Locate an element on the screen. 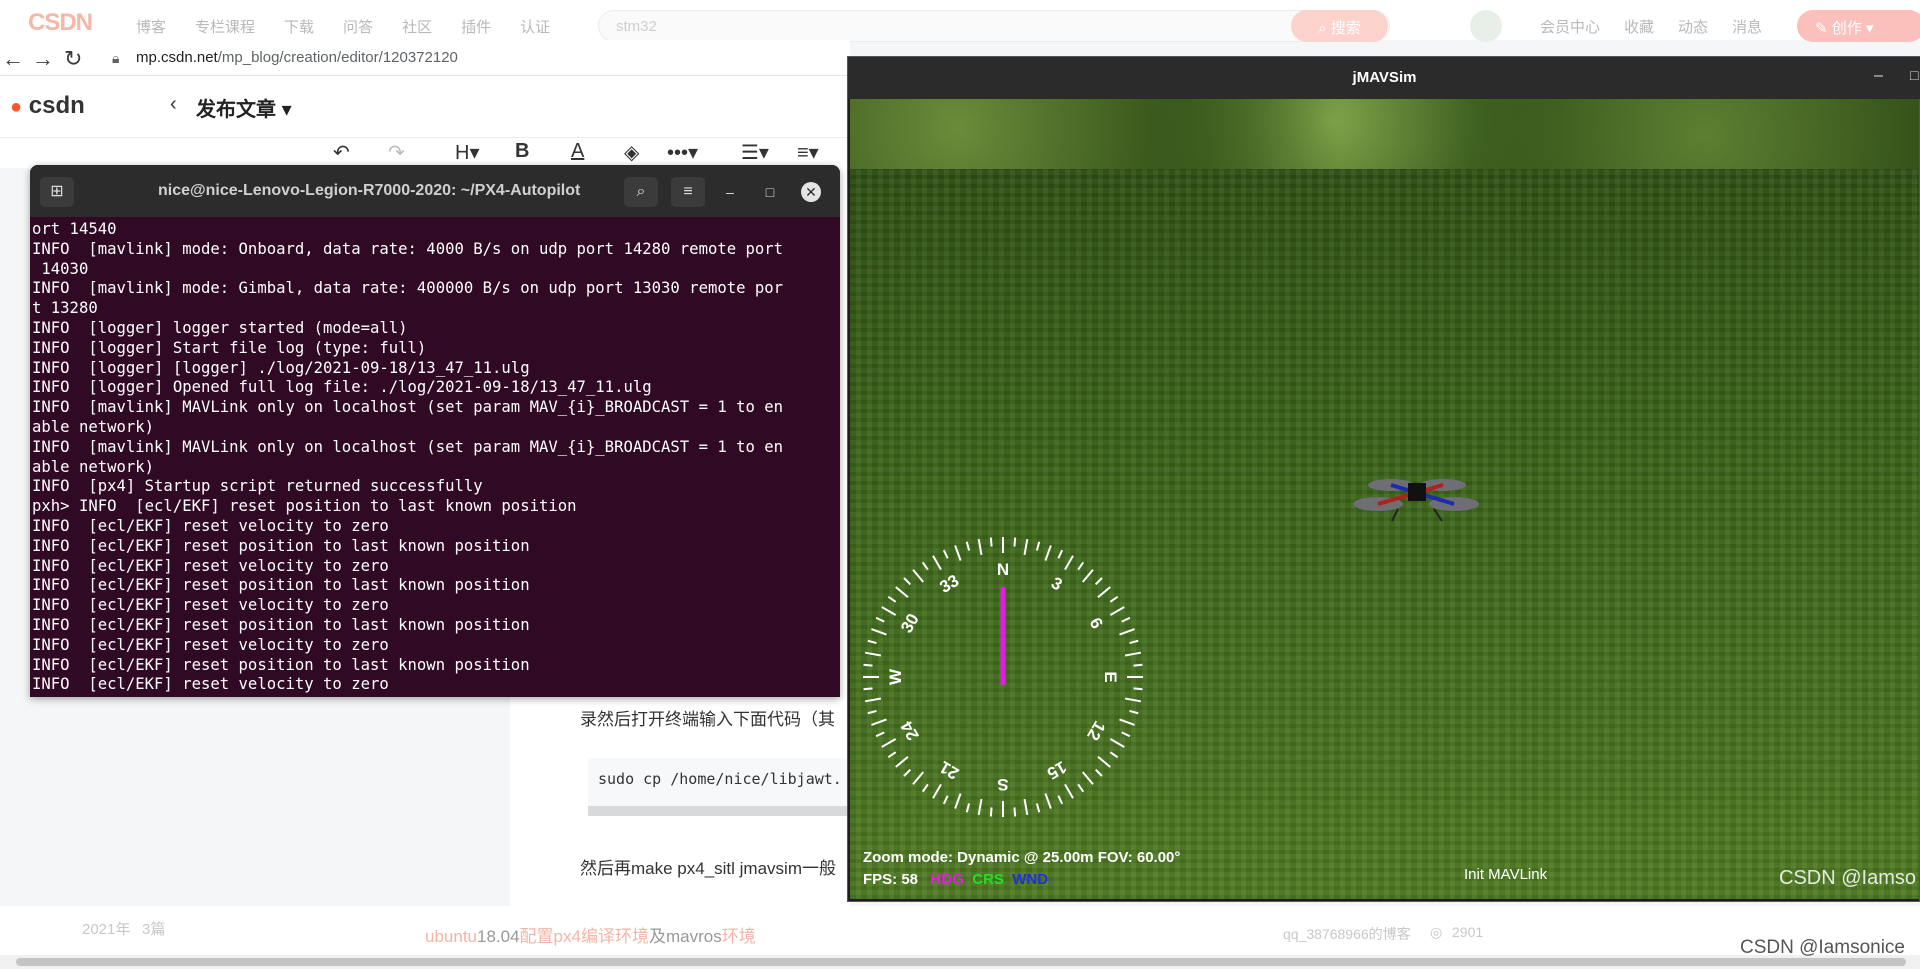 The height and width of the screenshot is (969, 1920). url-path: /mp_blog/creation/editor/120372120 is located at coordinates (337, 57).